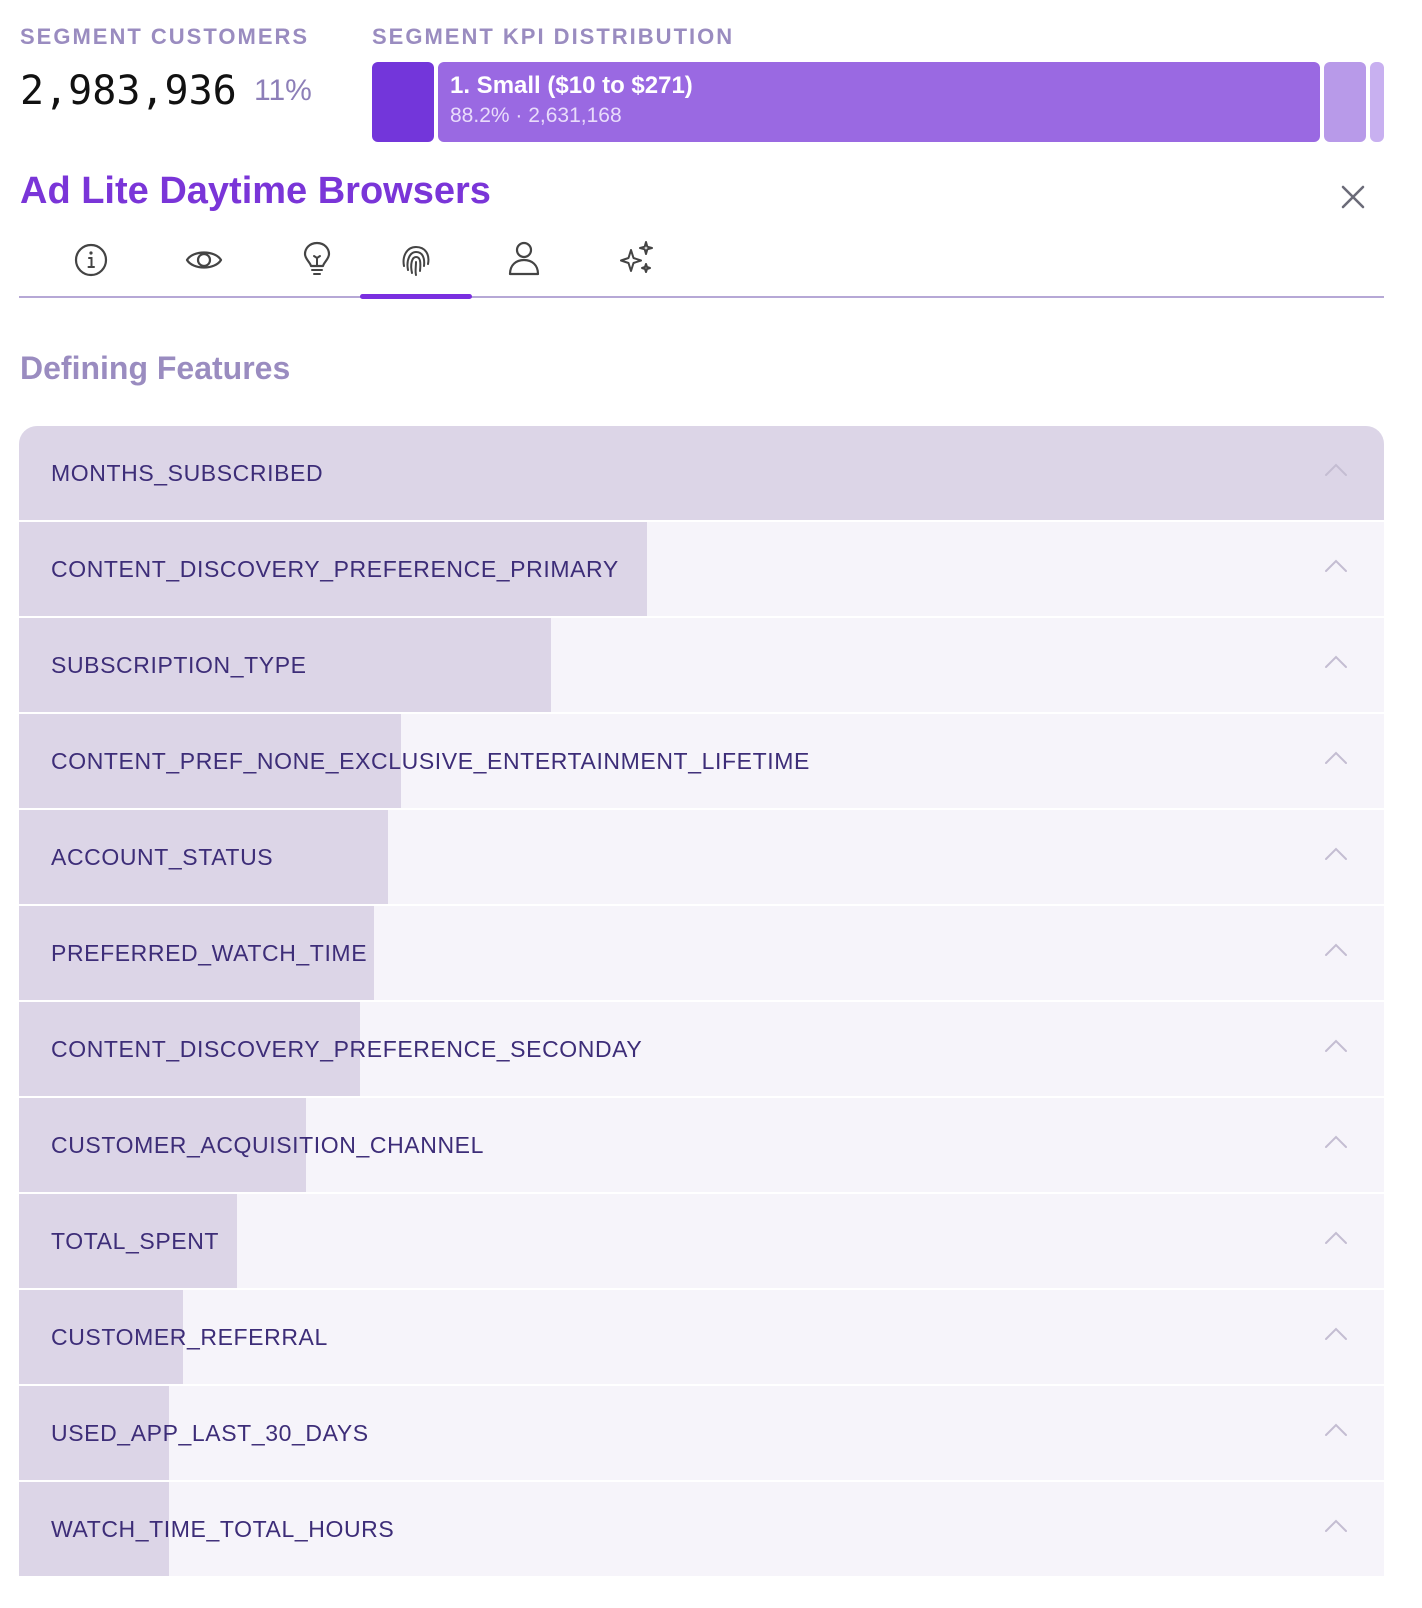 Image resolution: width=1422 pixels, height=1608 pixels. Describe the element at coordinates (701, 858) in the screenshot. I see `feature-row: ACCOUNT_STATUS` at that location.